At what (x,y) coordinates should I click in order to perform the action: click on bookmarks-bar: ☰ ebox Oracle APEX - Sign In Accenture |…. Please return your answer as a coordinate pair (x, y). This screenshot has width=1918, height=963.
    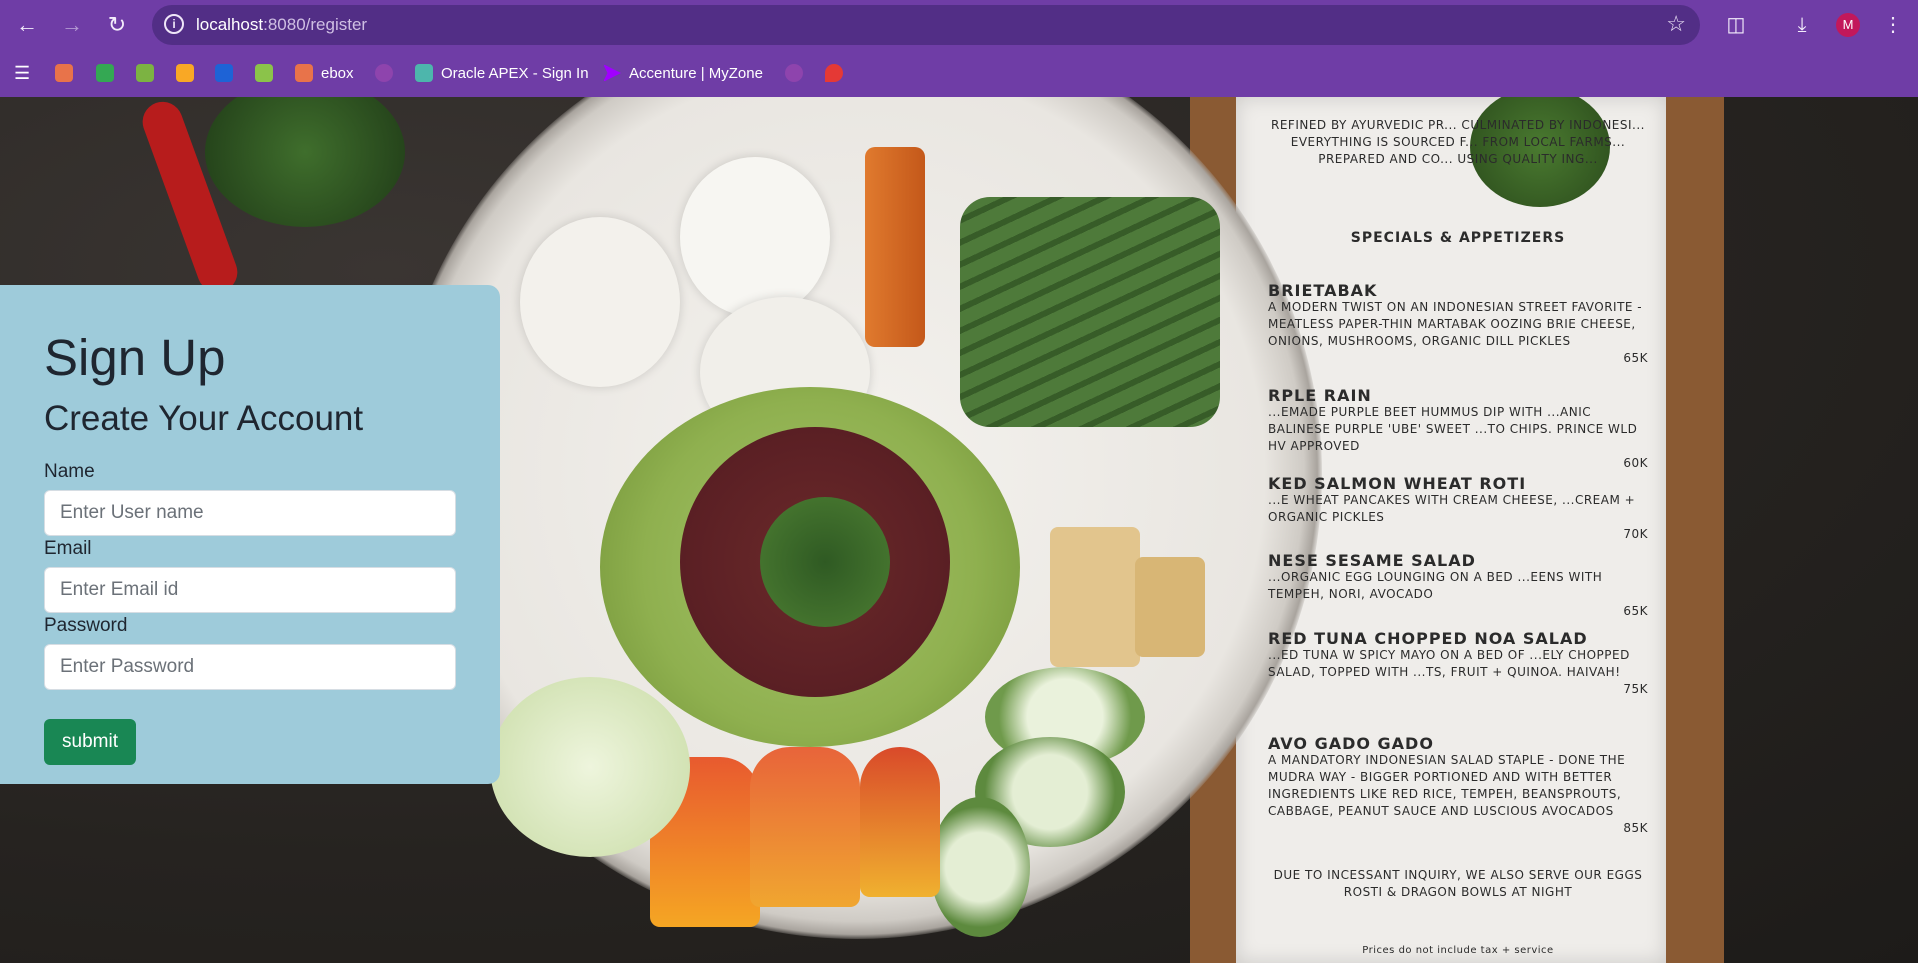
    Looking at the image, I should click on (959, 73).